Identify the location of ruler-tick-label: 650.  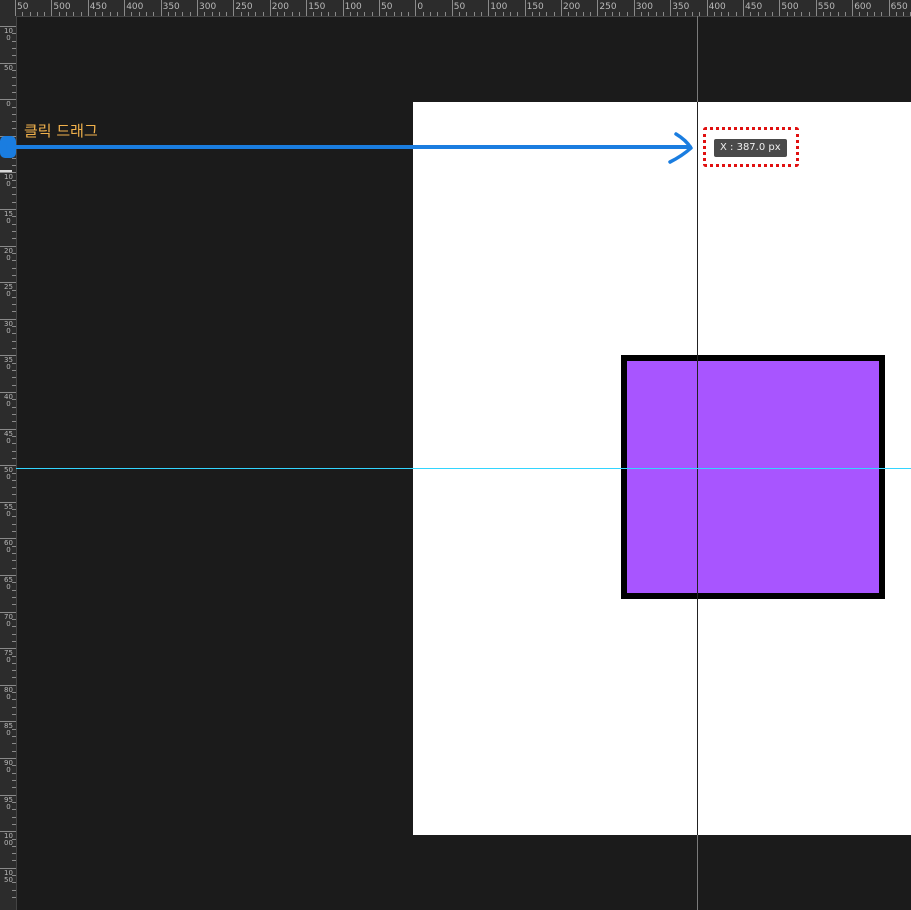
(899, 7).